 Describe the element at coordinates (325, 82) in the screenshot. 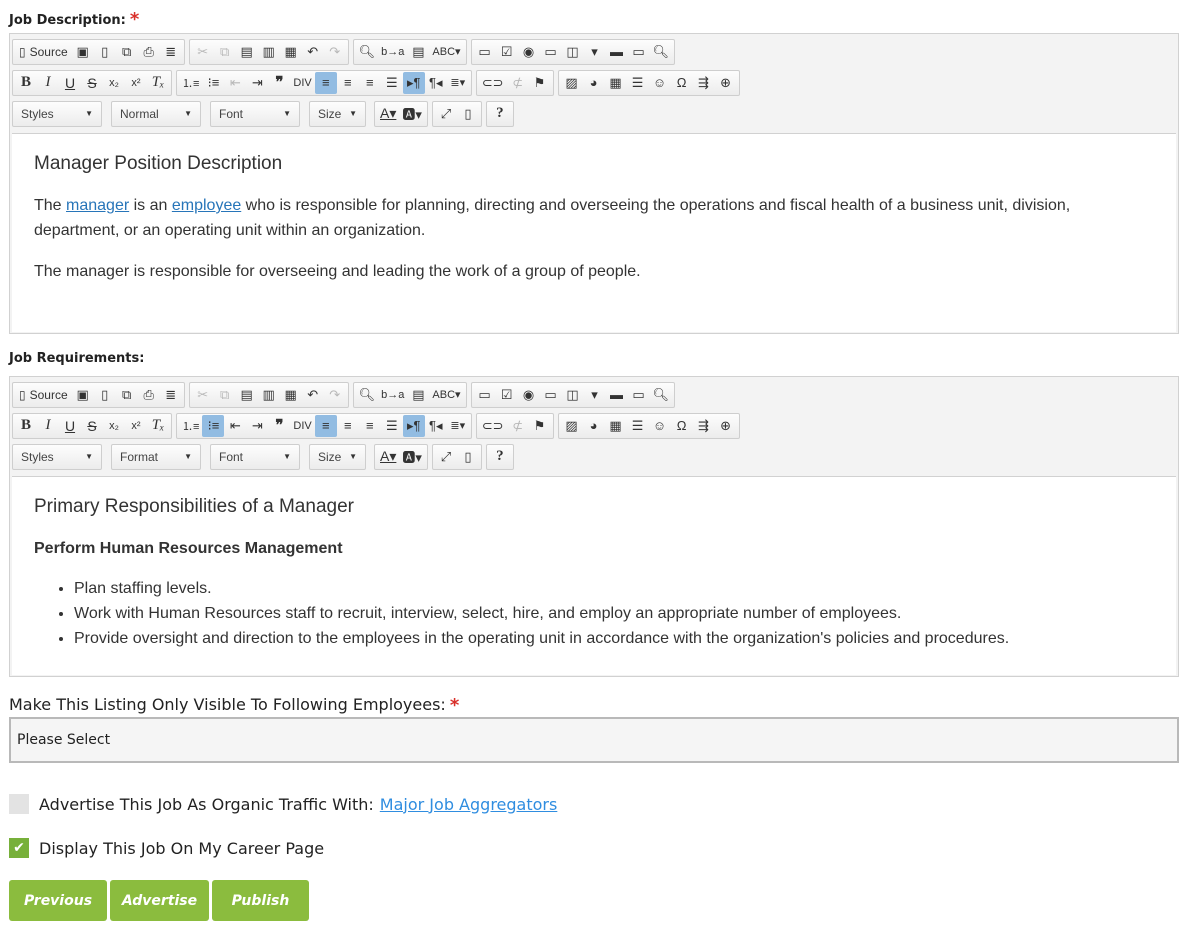

I see `align-left-icon: ≡` at that location.